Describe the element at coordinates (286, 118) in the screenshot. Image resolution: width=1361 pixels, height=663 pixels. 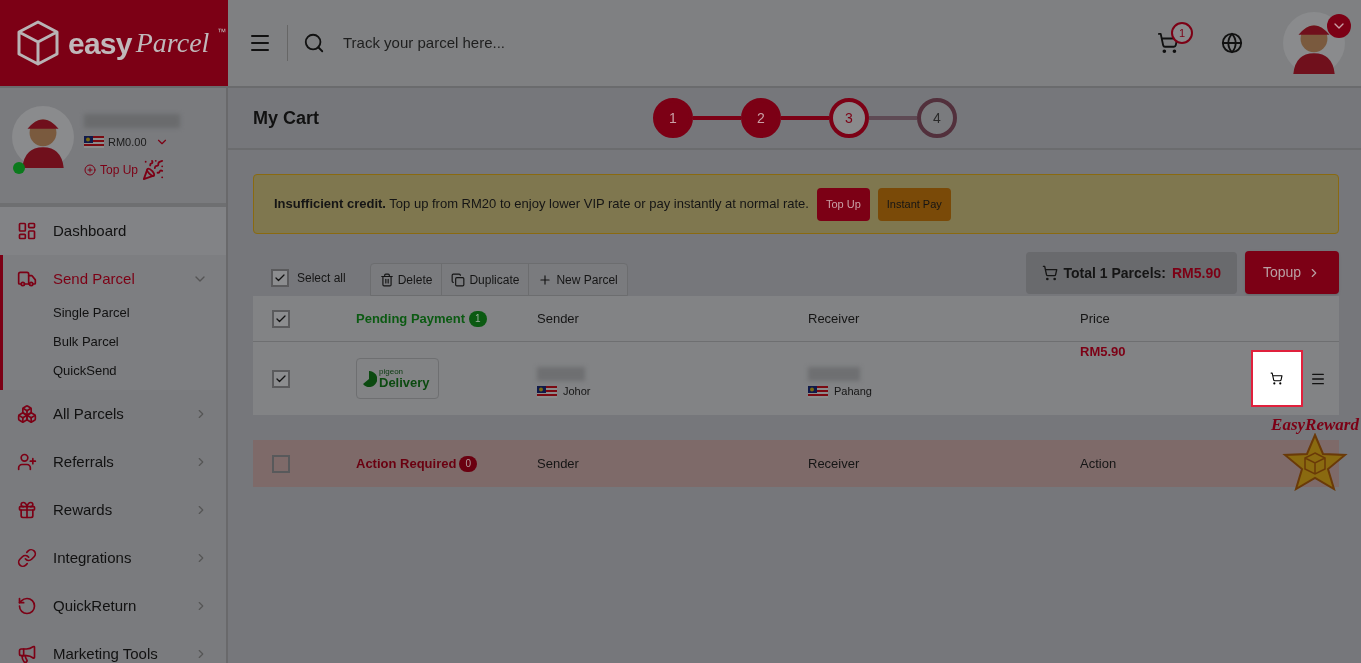
I see `page-title: My Cart` at that location.